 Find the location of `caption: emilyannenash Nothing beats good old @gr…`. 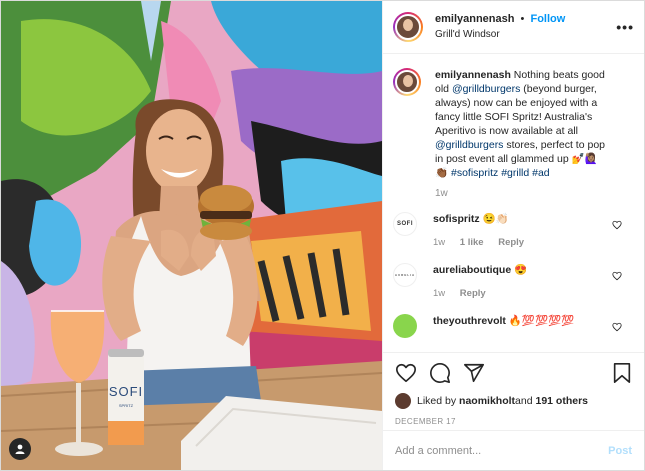

caption: emilyannenash Nothing beats good old @gr… is located at coordinates (513, 124).